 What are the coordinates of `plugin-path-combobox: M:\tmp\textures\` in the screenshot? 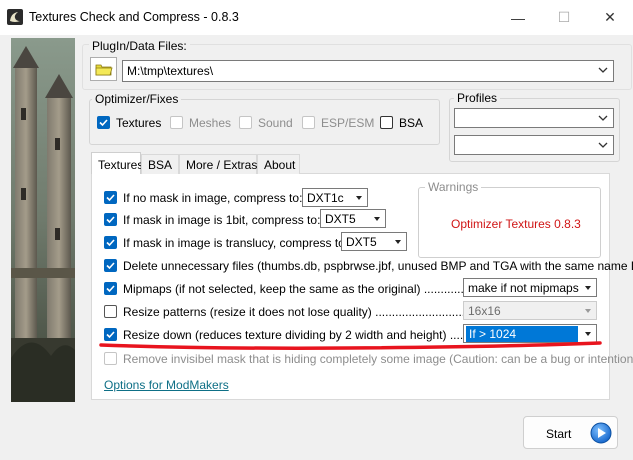 It's located at (368, 71).